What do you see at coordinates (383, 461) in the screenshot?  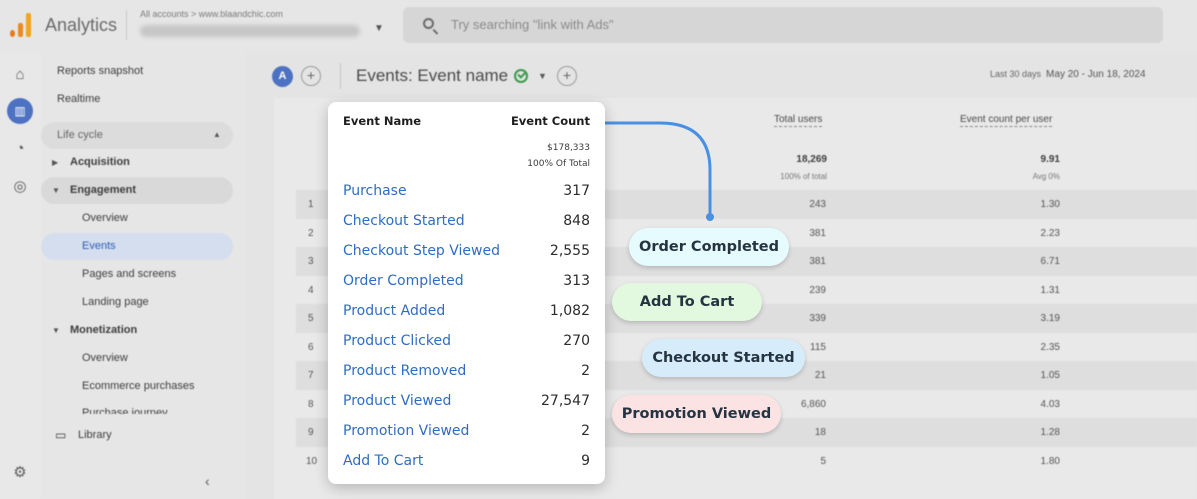 I see `event-link-add-to-cart: Add To Cart` at bounding box center [383, 461].